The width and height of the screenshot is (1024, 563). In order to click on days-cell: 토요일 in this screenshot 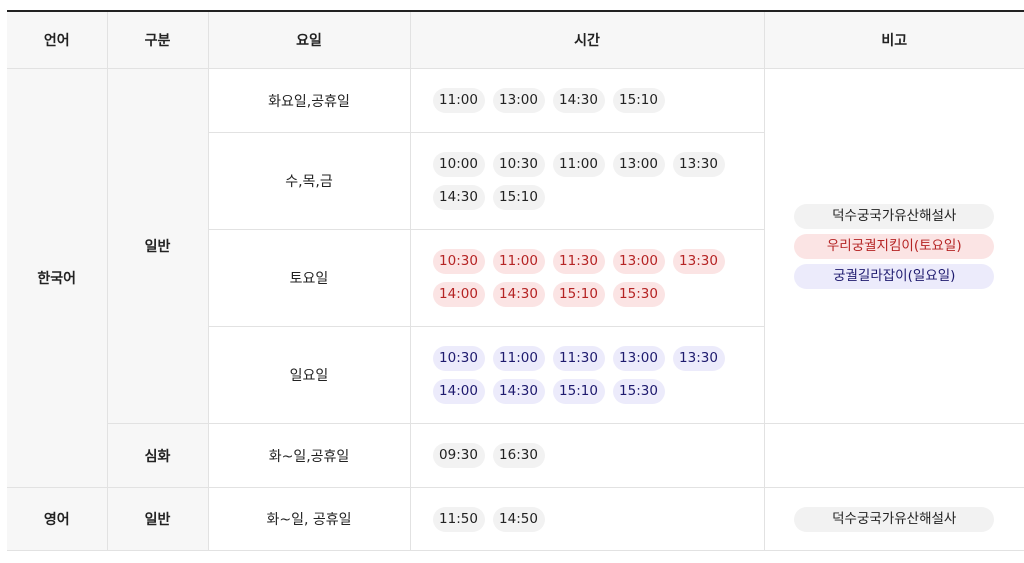, I will do `click(308, 278)`.